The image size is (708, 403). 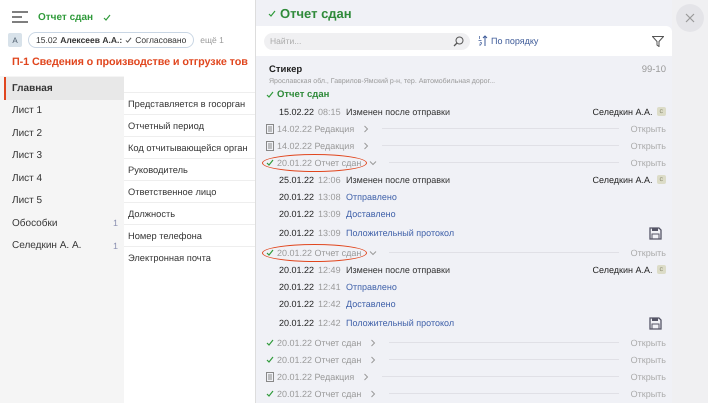 What do you see at coordinates (28, 200) in the screenshot?
I see `sidebar-item-label: Лист 5` at bounding box center [28, 200].